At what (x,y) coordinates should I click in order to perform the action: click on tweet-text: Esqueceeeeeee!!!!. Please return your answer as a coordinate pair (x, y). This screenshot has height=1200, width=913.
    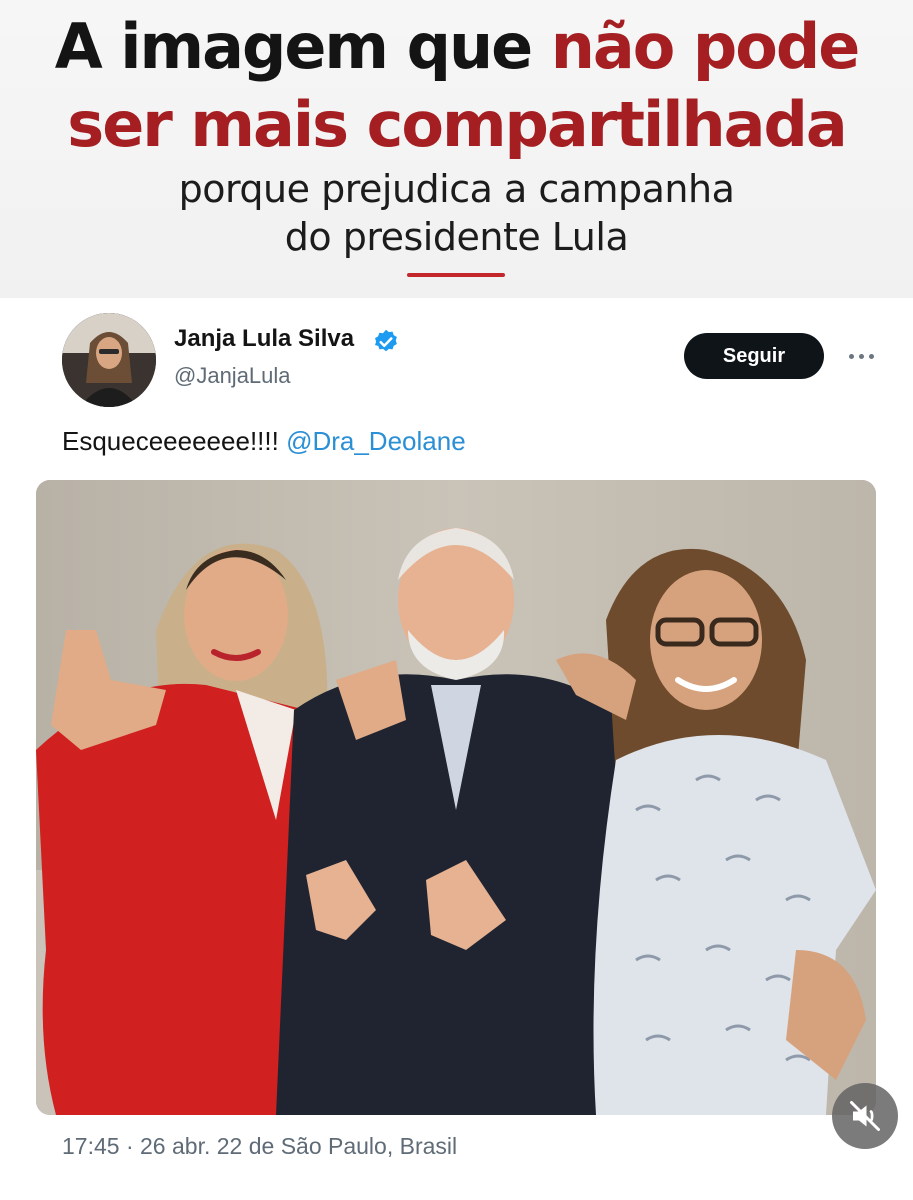
    Looking at the image, I should click on (174, 441).